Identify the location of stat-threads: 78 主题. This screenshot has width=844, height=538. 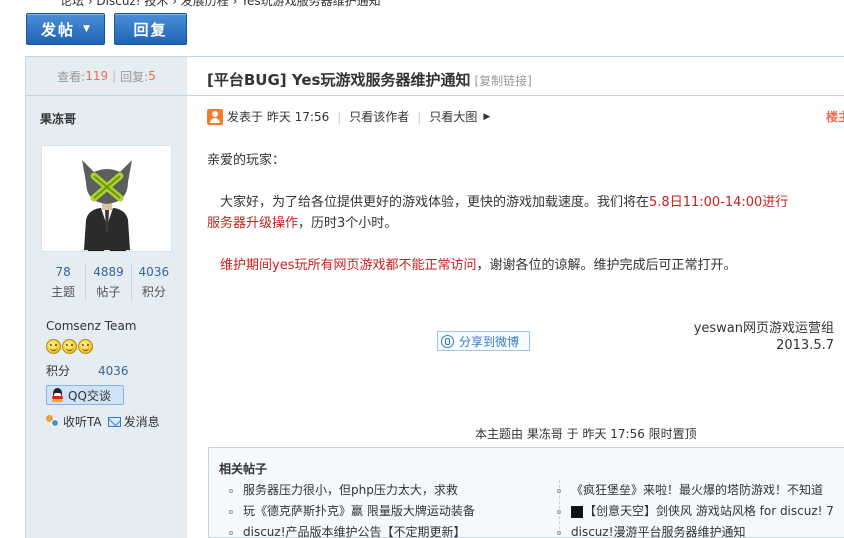
(64, 282).